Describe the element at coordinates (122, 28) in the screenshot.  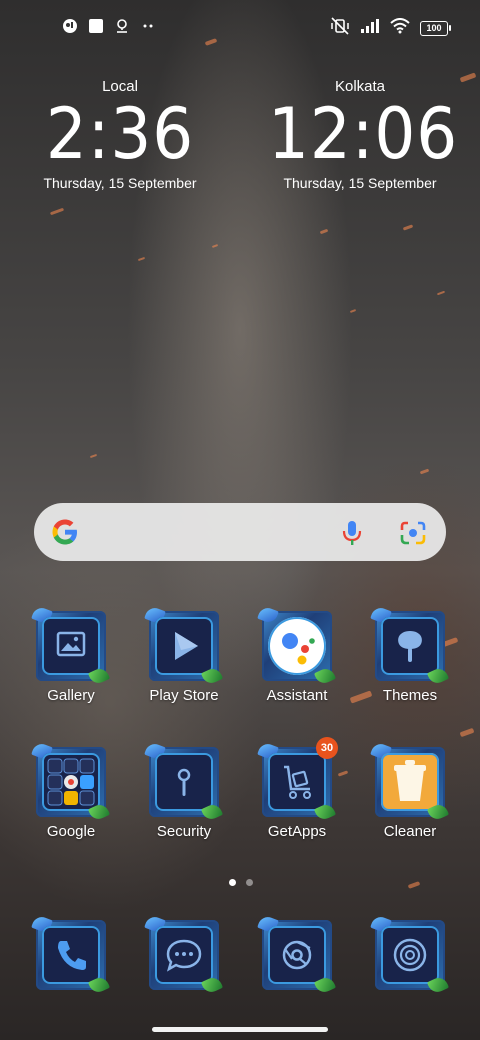
I see `location-notification-icon` at that location.